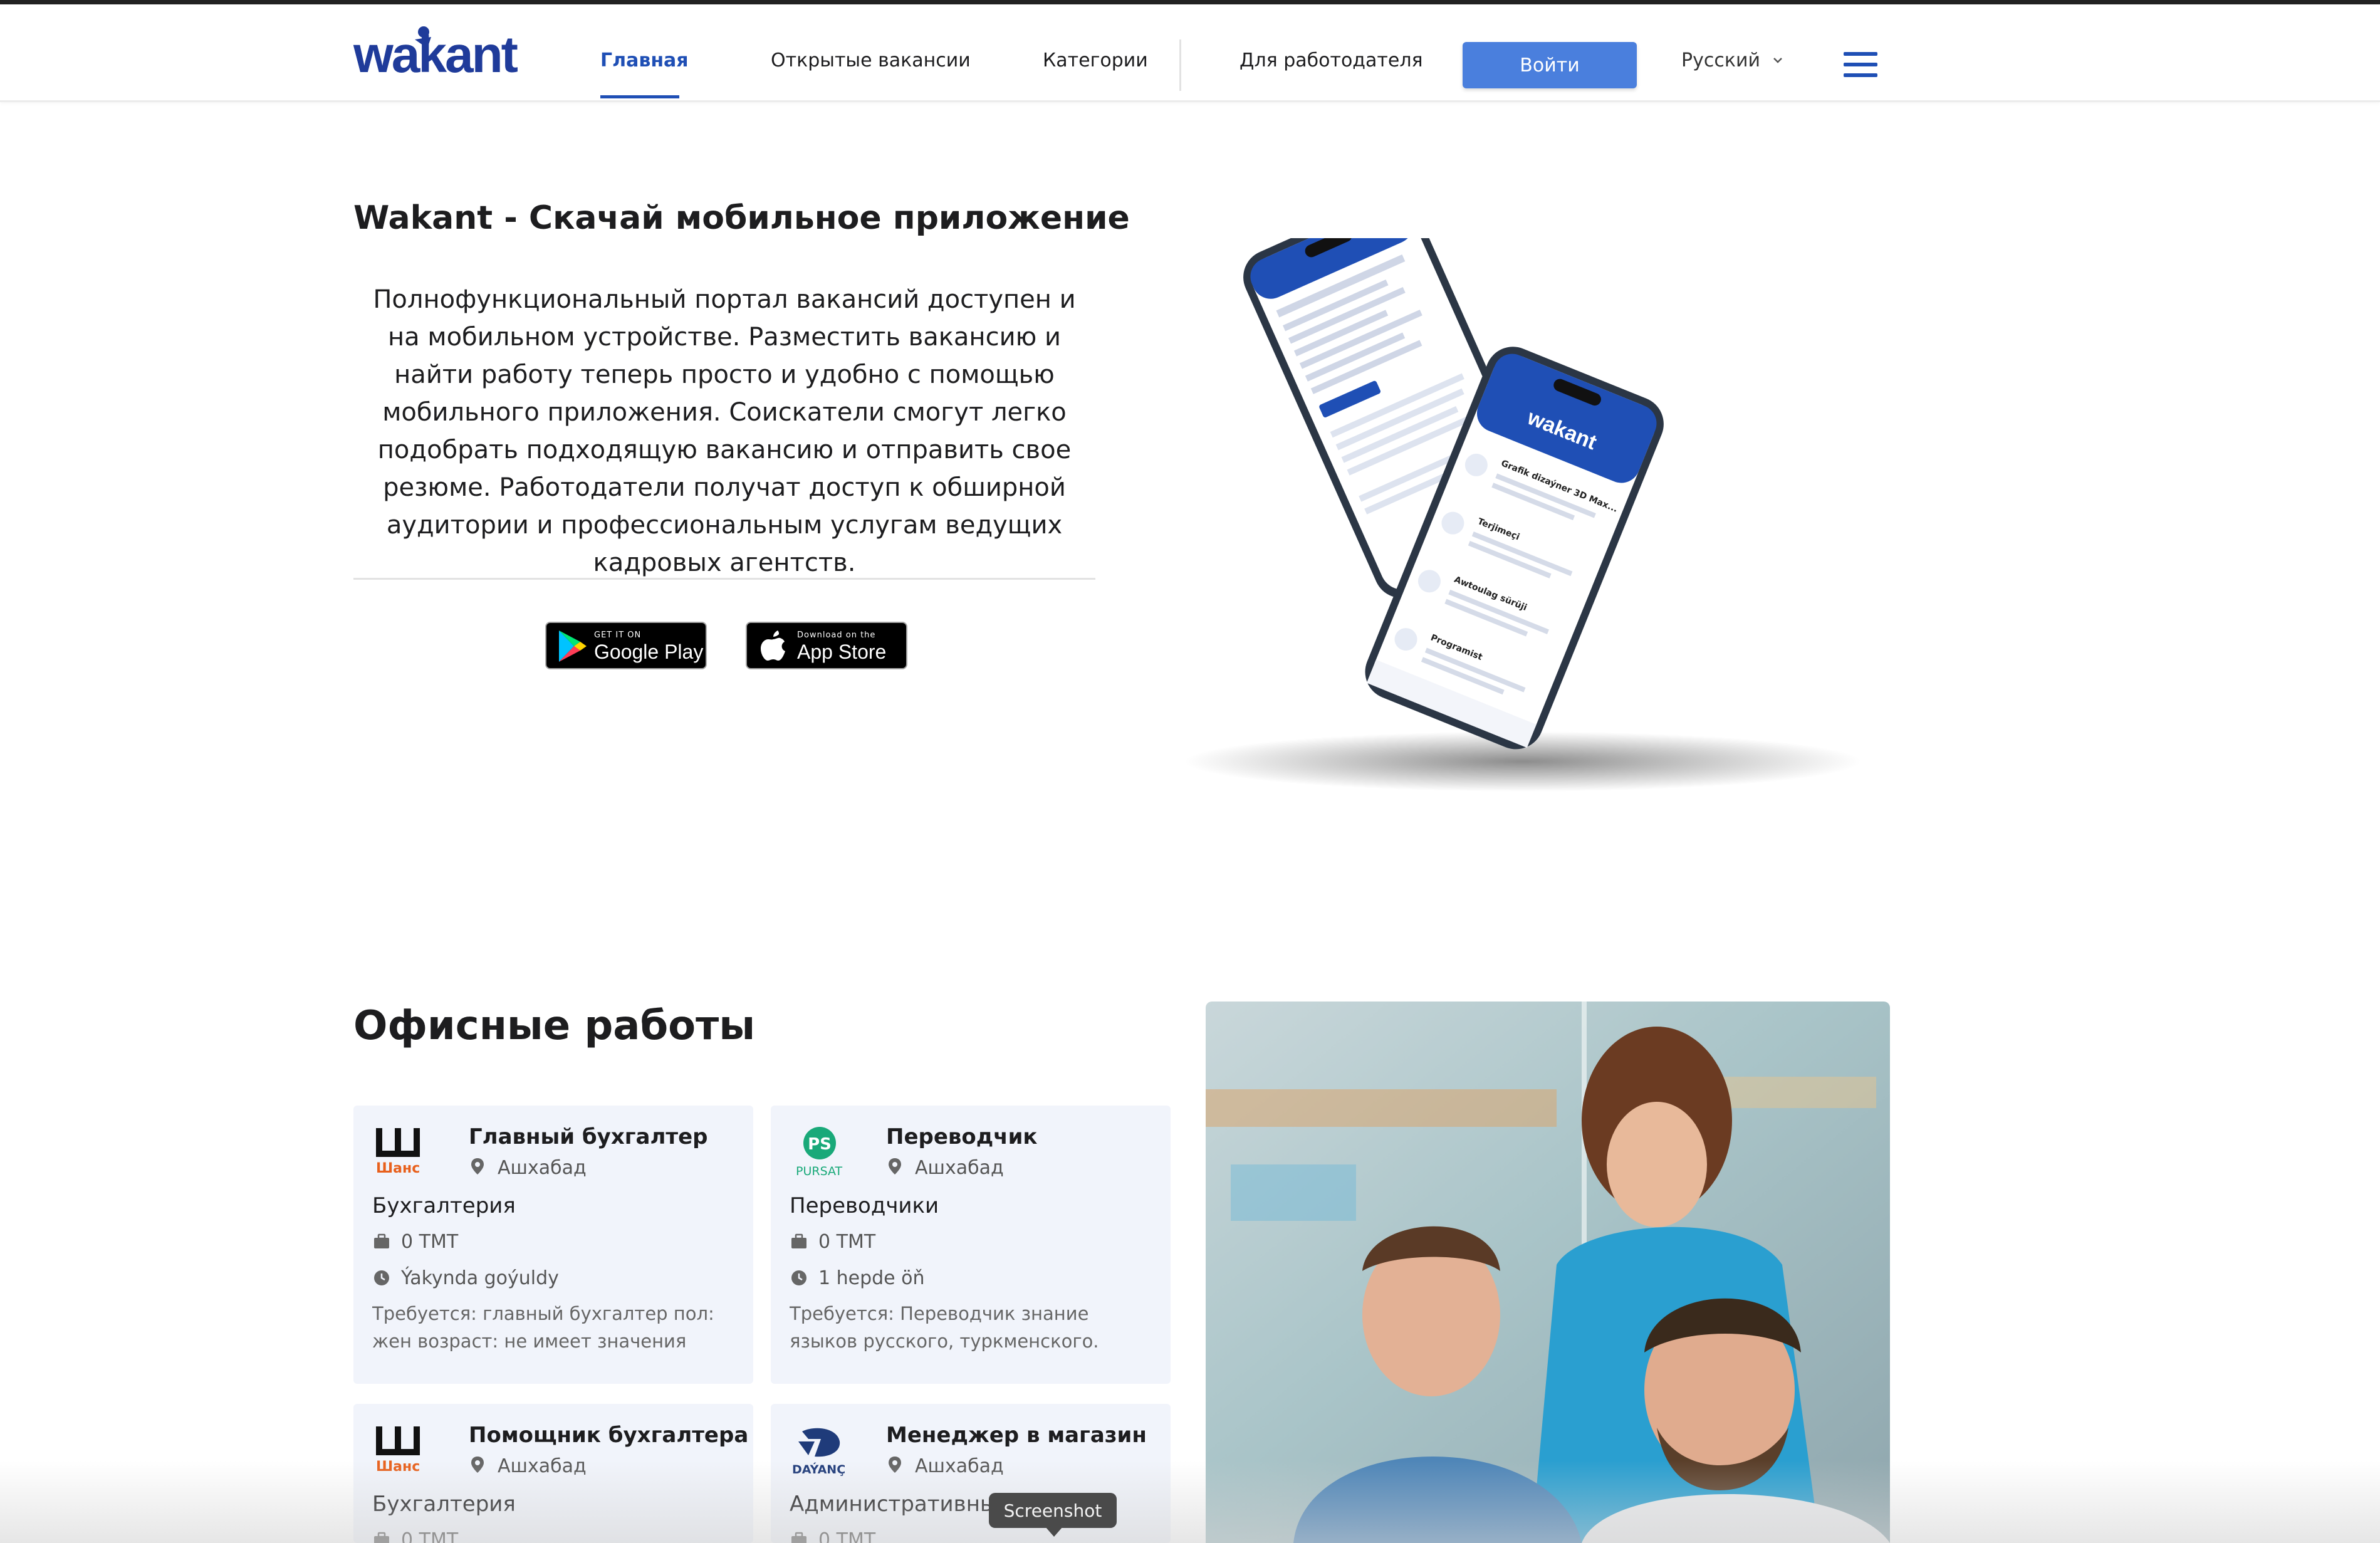 This screenshot has height=1543, width=2380. What do you see at coordinates (1054, 1532) in the screenshot?
I see `tooltip-arrow` at bounding box center [1054, 1532].